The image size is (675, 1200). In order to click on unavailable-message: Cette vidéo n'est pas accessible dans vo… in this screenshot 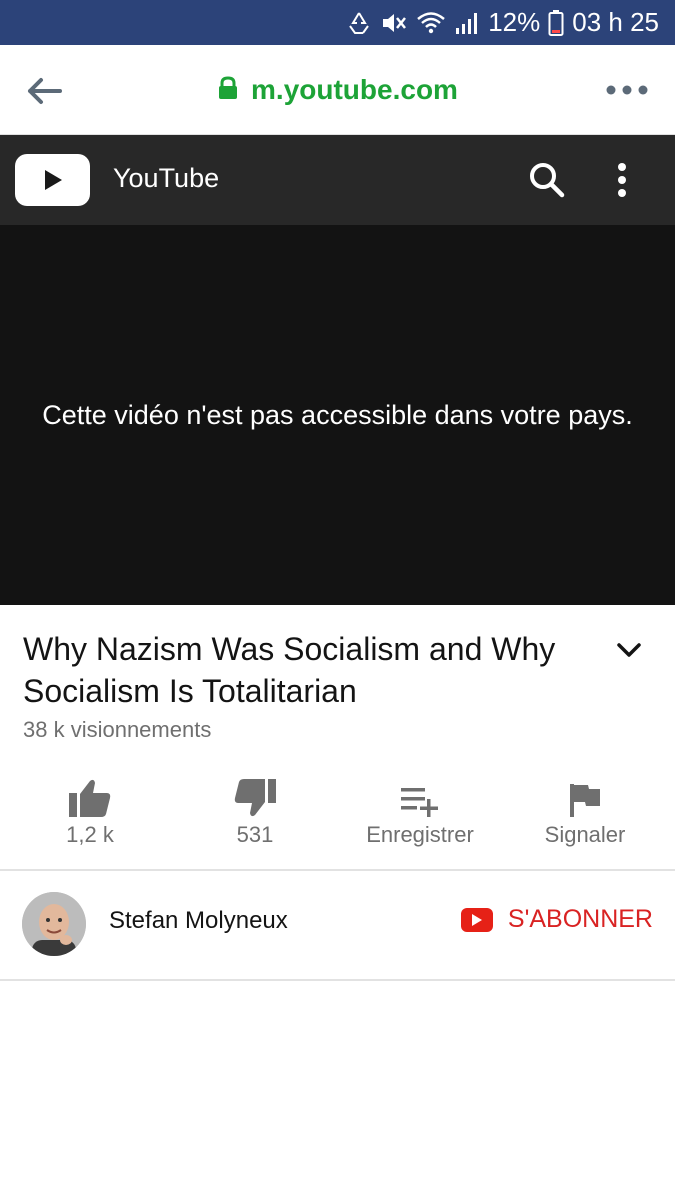, I will do `click(337, 415)`.